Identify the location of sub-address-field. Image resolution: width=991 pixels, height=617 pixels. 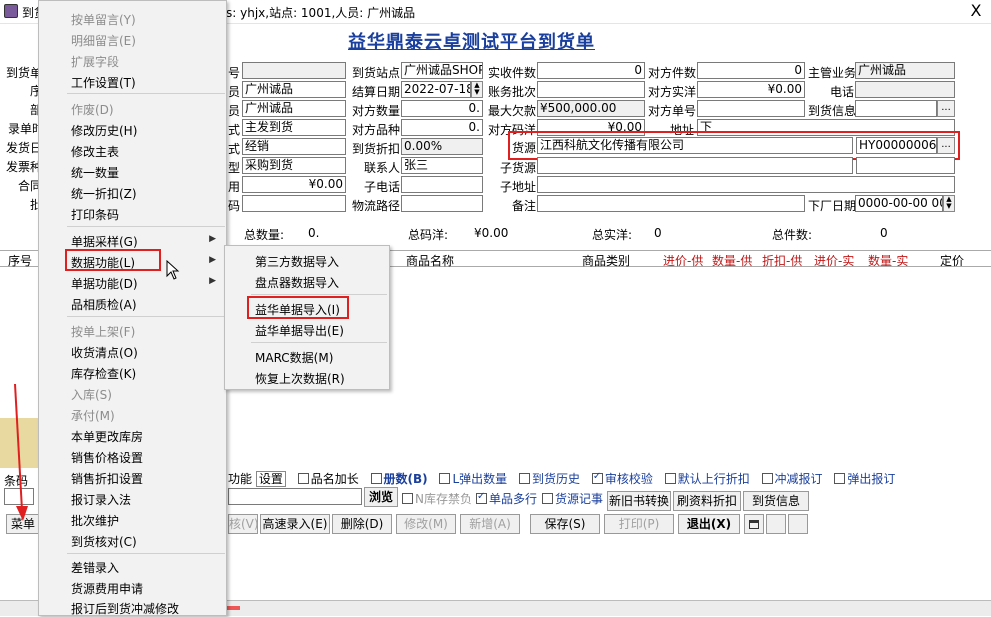
(746, 184).